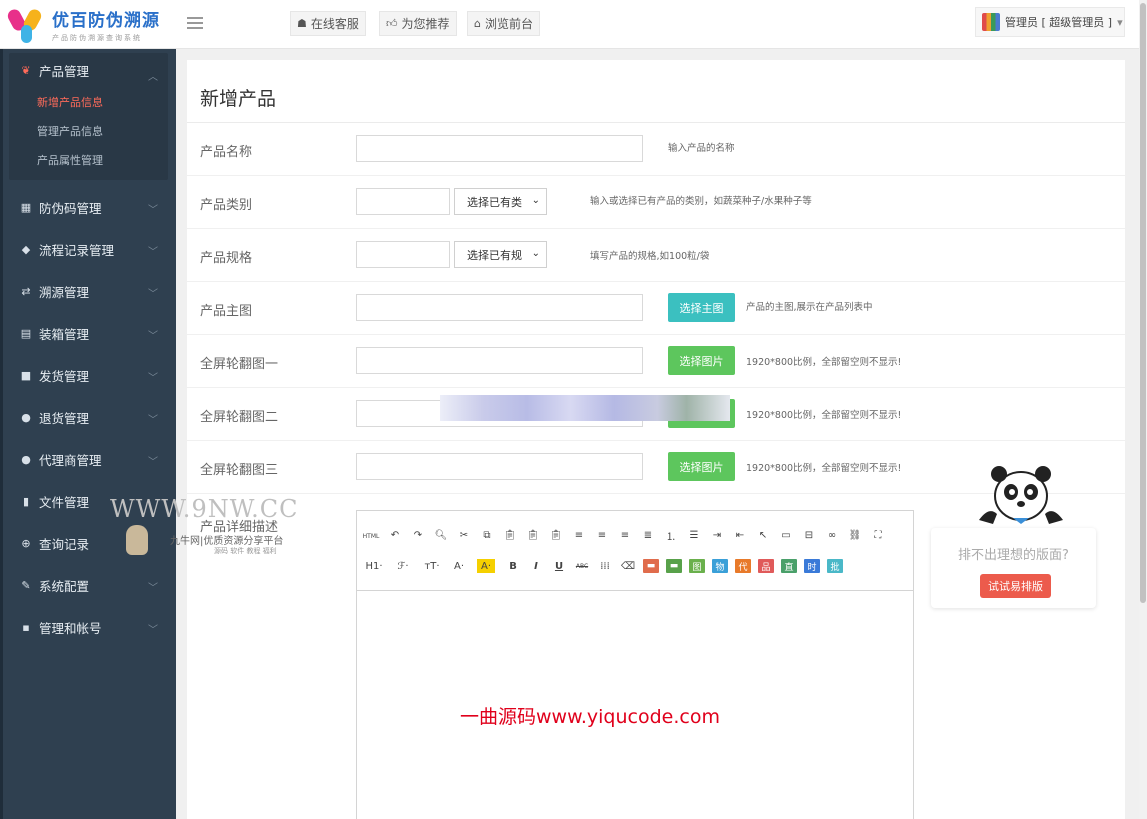  I want to click on font-color-icon: A·, so click(459, 566).